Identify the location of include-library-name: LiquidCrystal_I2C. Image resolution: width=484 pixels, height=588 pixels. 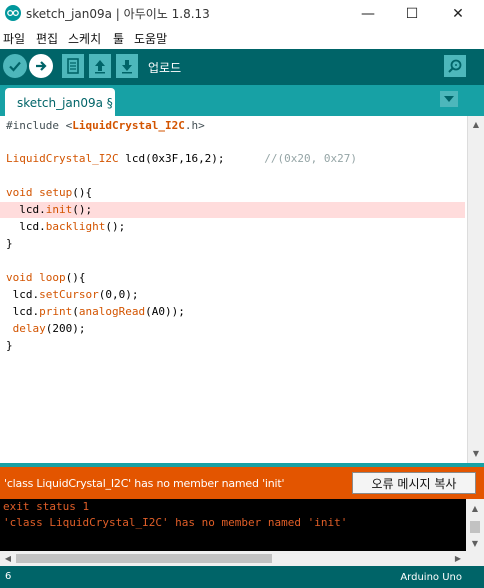
(128, 125).